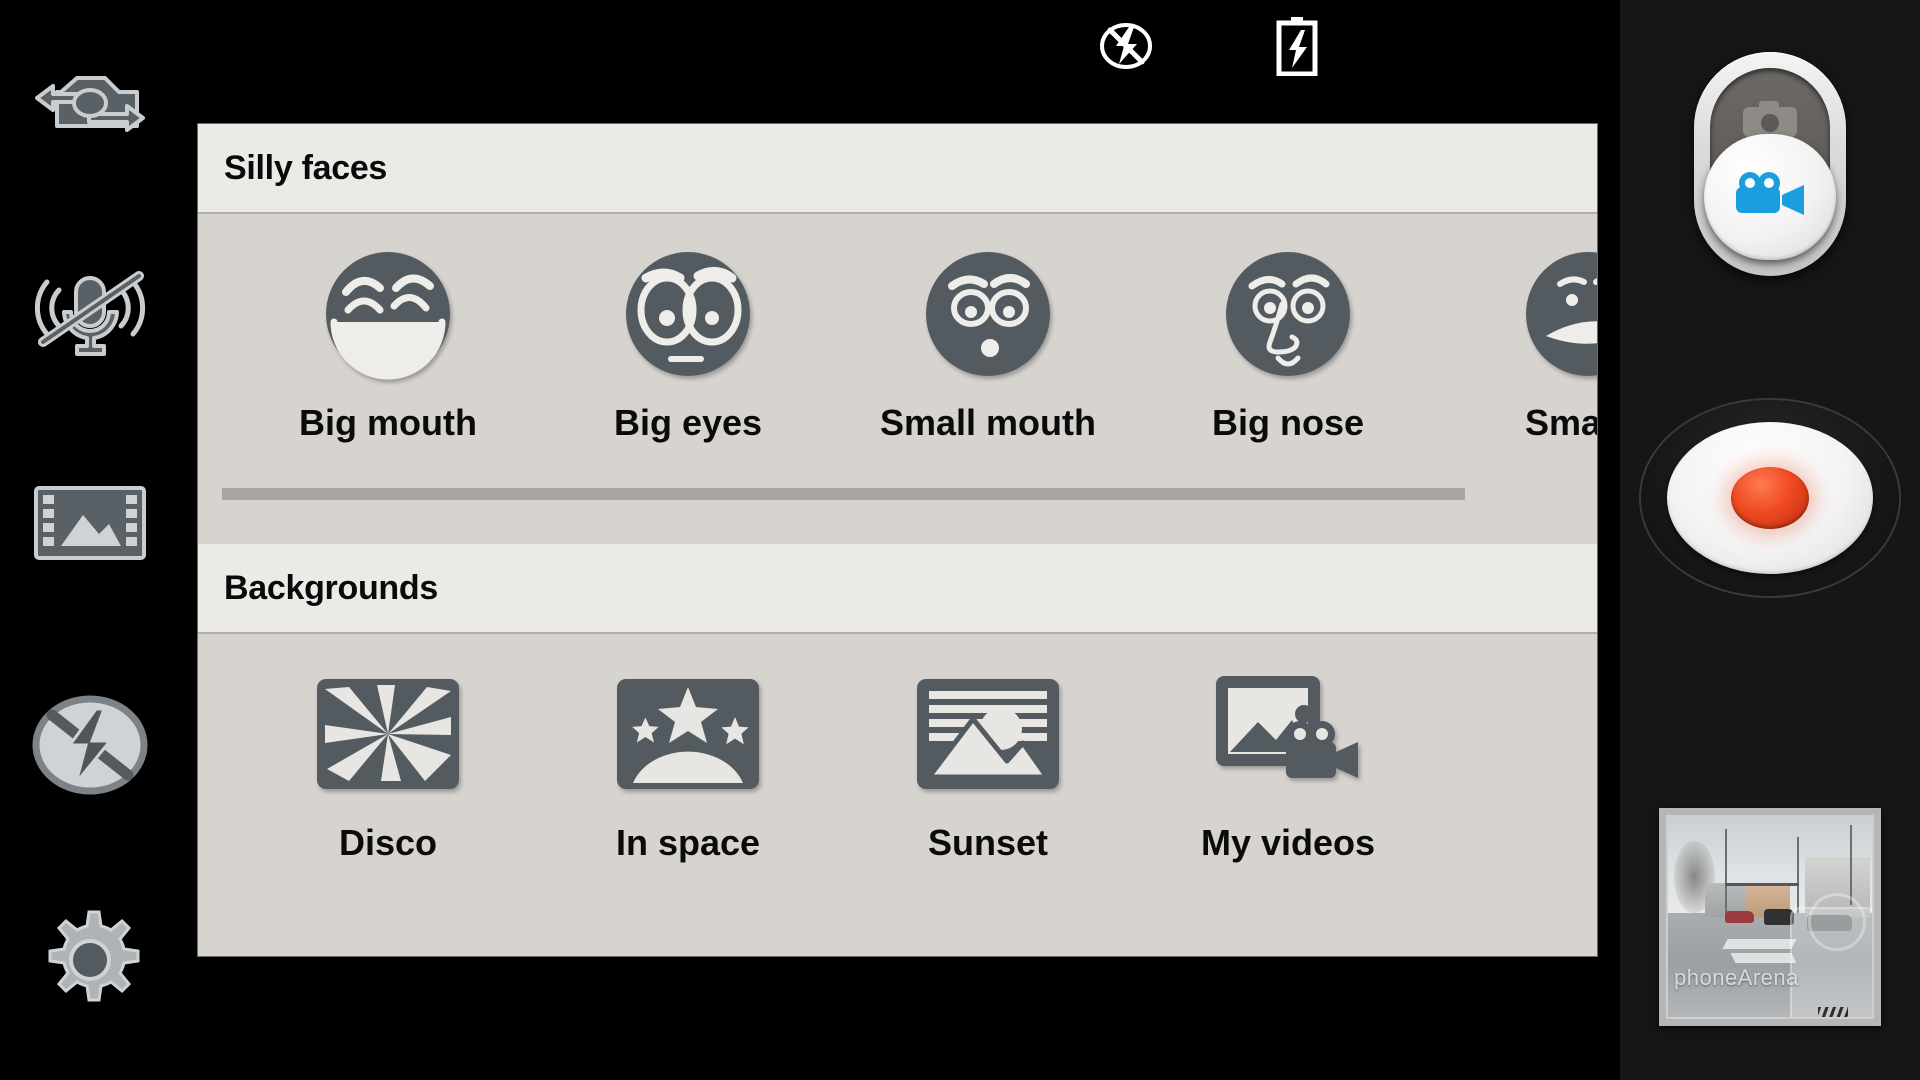 The image size is (1920, 1080). I want to click on settings-gear-icon, so click(90, 960).